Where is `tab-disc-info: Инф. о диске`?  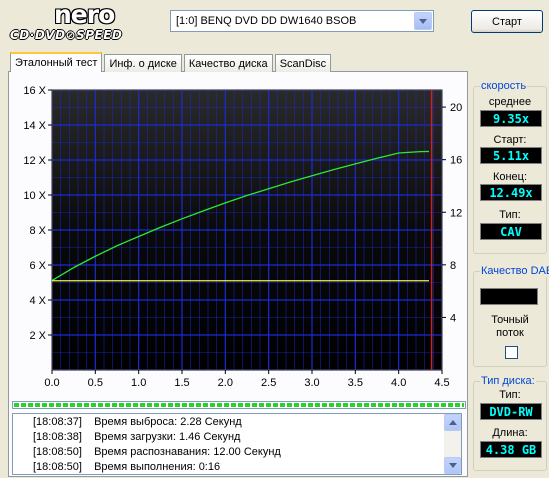 tab-disc-info: Инф. о диске is located at coordinates (143, 63).